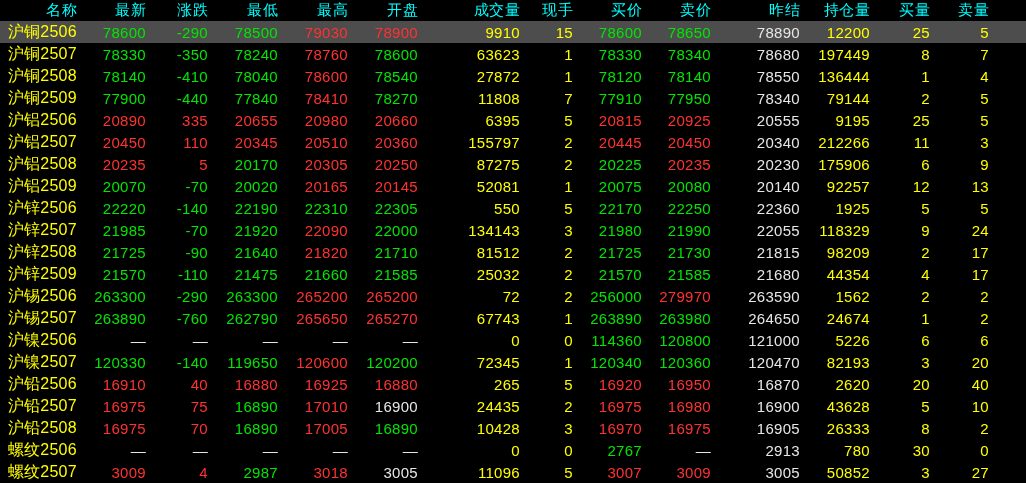  I want to click on table-cell-text: 25, so click(920, 120).